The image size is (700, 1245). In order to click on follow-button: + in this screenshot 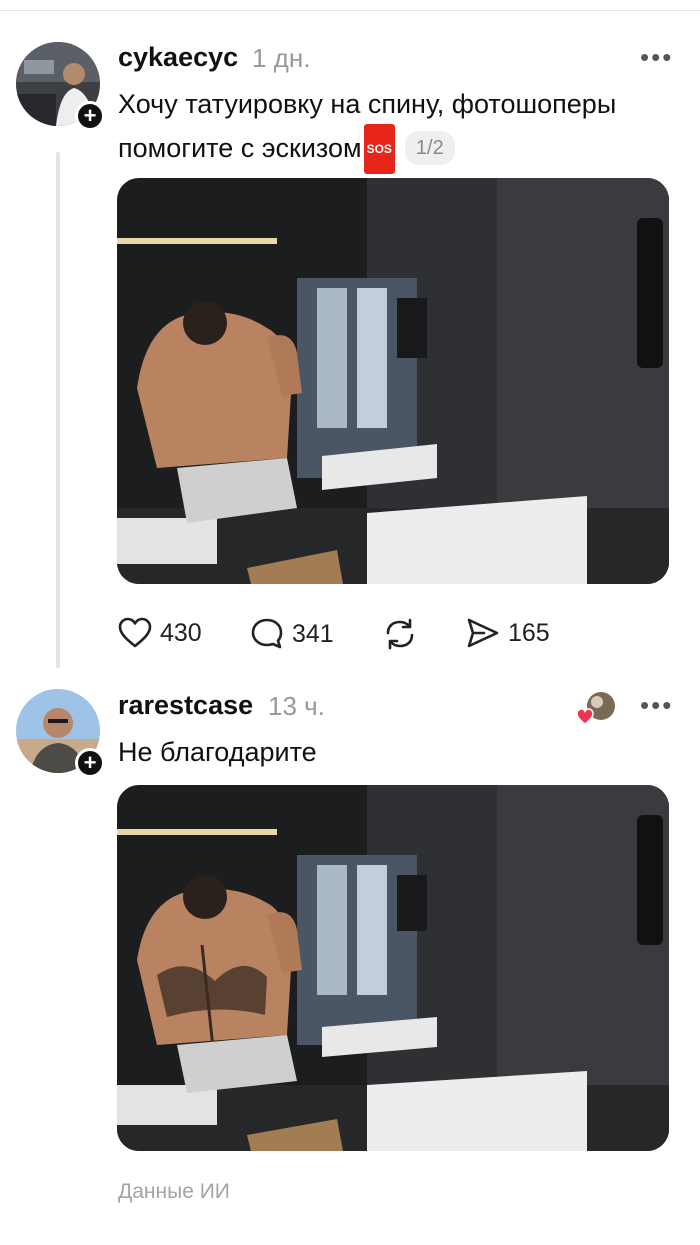, I will do `click(90, 116)`.